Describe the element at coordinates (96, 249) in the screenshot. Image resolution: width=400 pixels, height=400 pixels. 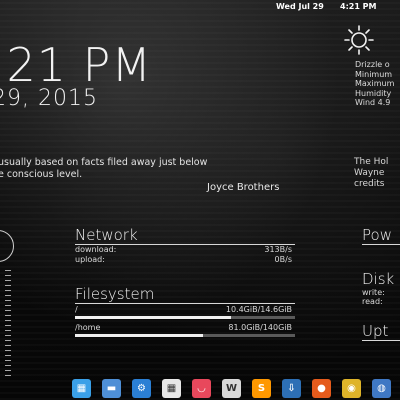
I see `download-label: download:` at that location.